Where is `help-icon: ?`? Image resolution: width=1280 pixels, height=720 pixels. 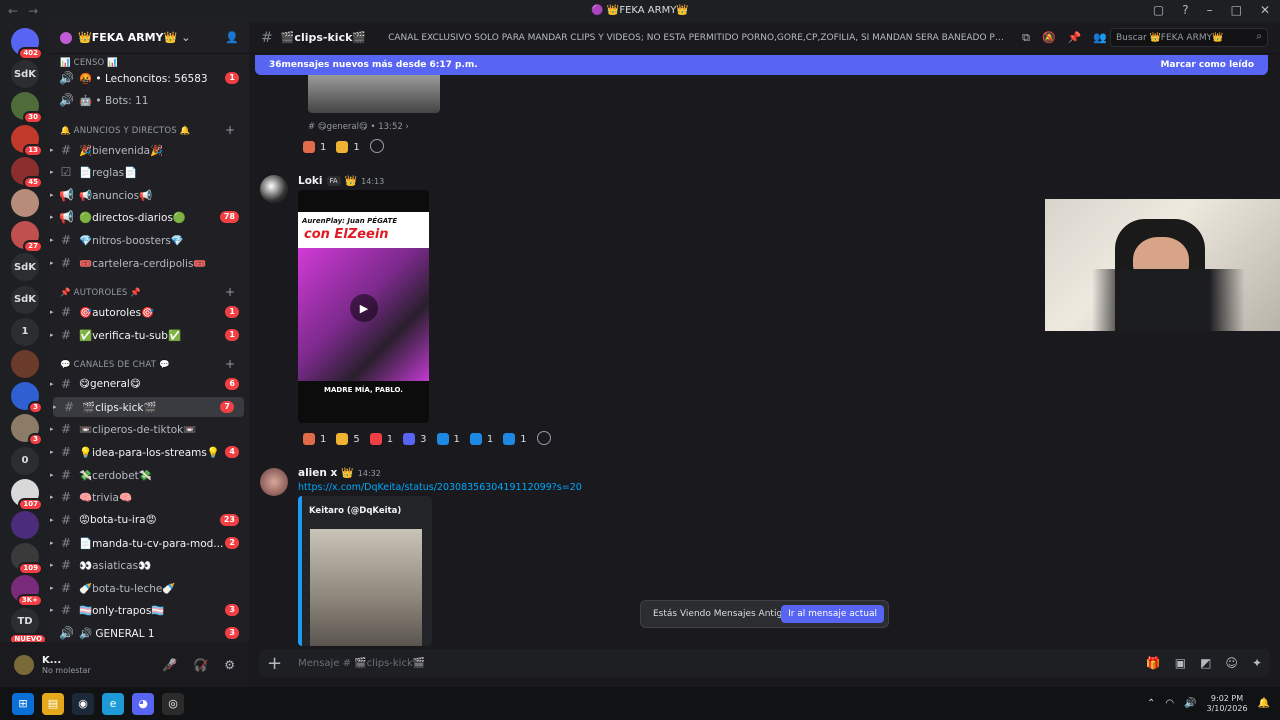 help-icon: ? is located at coordinates (1185, 10).